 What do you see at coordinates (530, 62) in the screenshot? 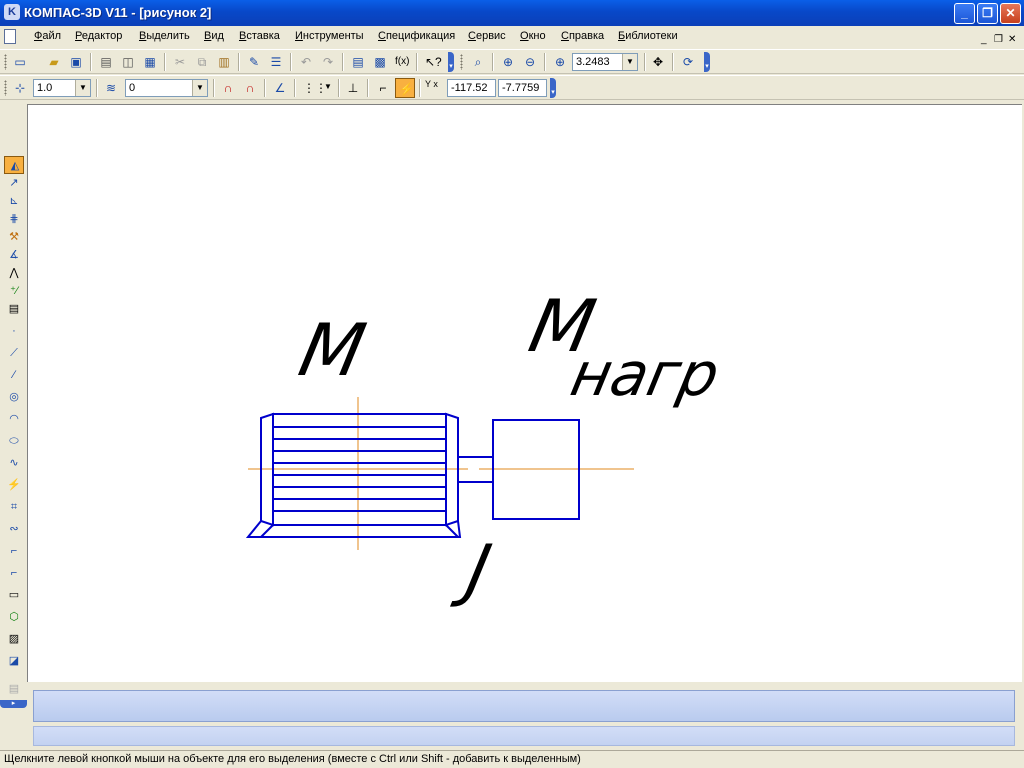
I see `zoom-out-button: ⊖` at bounding box center [530, 62].